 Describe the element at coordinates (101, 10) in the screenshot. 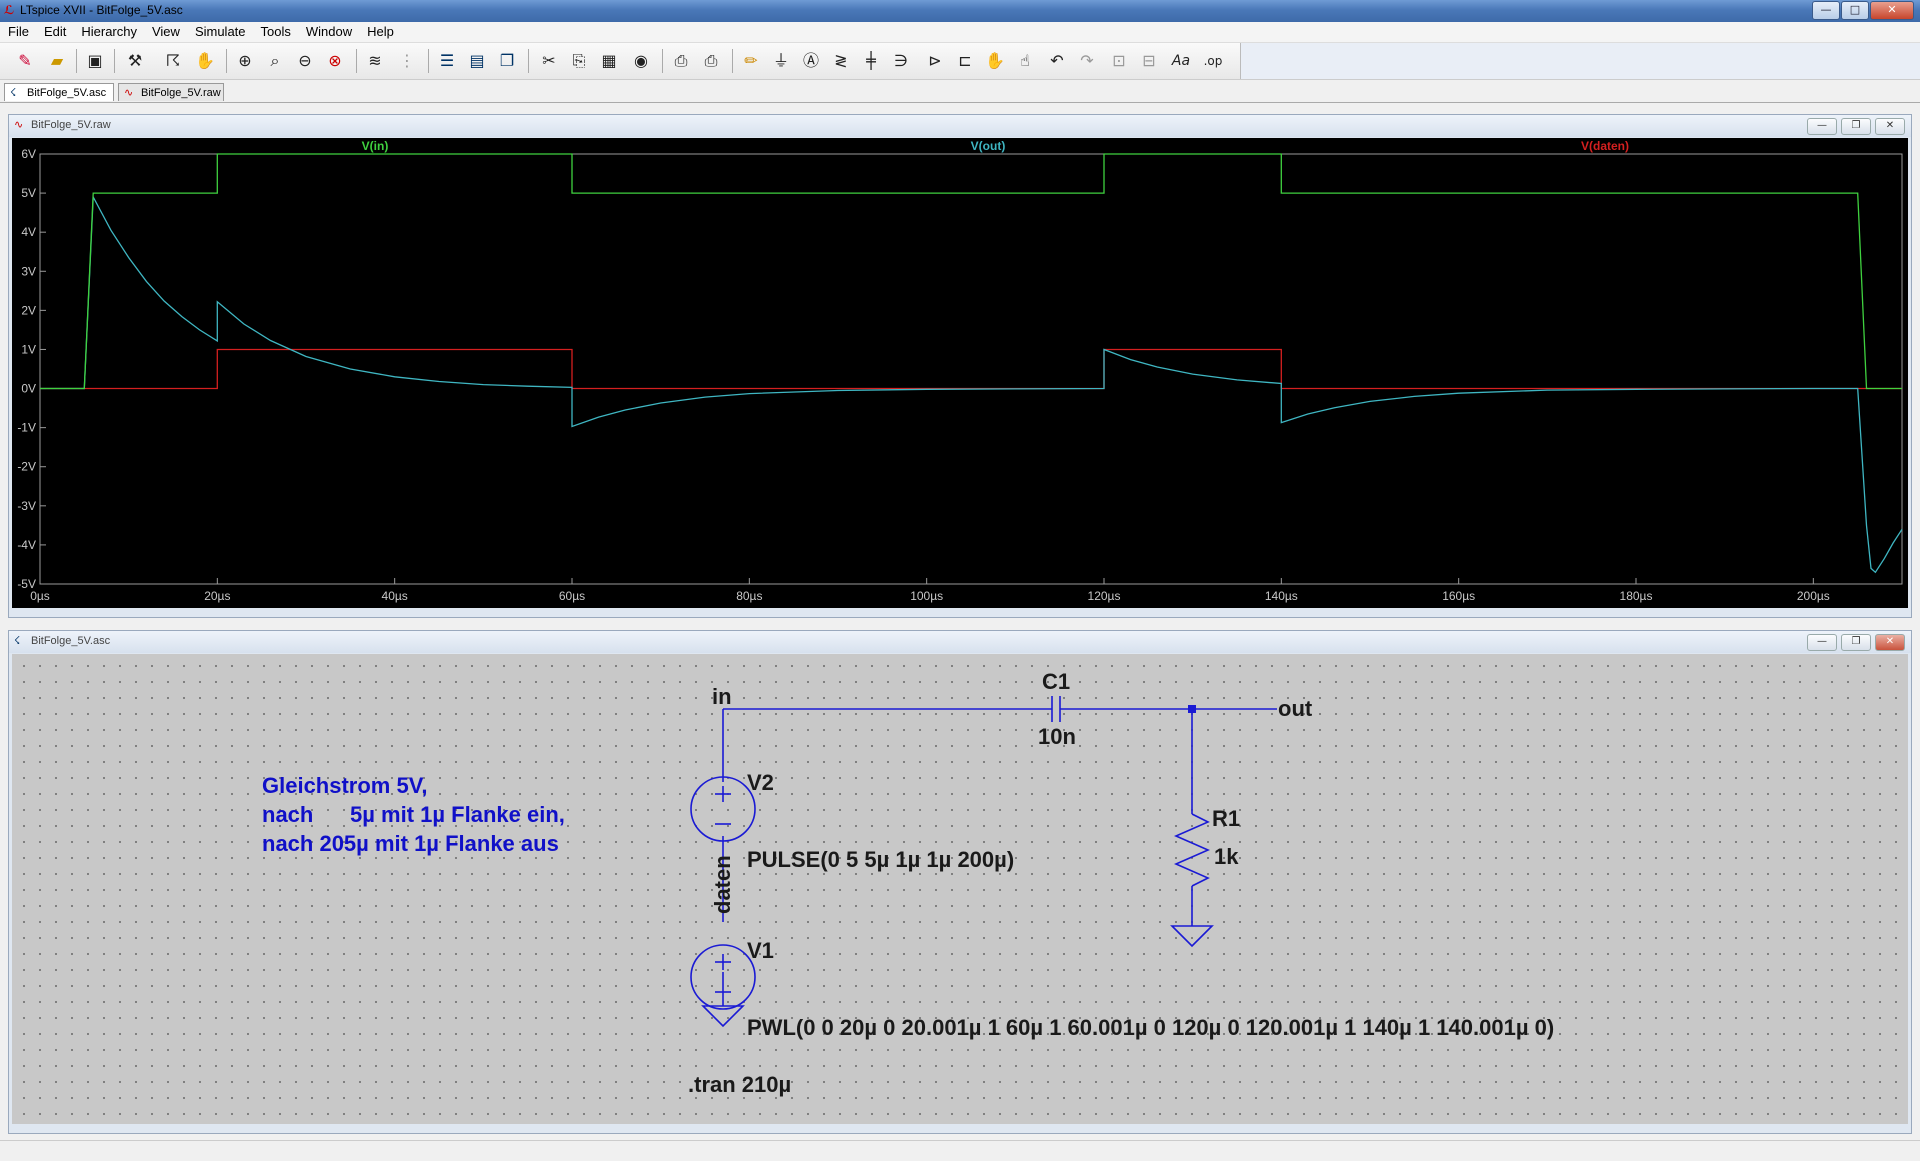

I see `window-title: LTspice XVII - BitFolge_5V.asc` at that location.